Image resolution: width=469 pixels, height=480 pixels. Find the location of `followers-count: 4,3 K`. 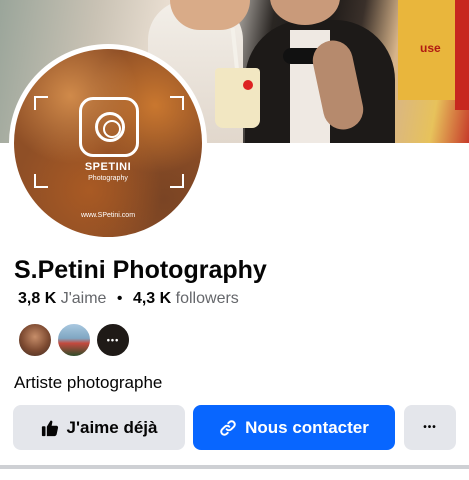

followers-count: 4,3 K is located at coordinates (152, 298).